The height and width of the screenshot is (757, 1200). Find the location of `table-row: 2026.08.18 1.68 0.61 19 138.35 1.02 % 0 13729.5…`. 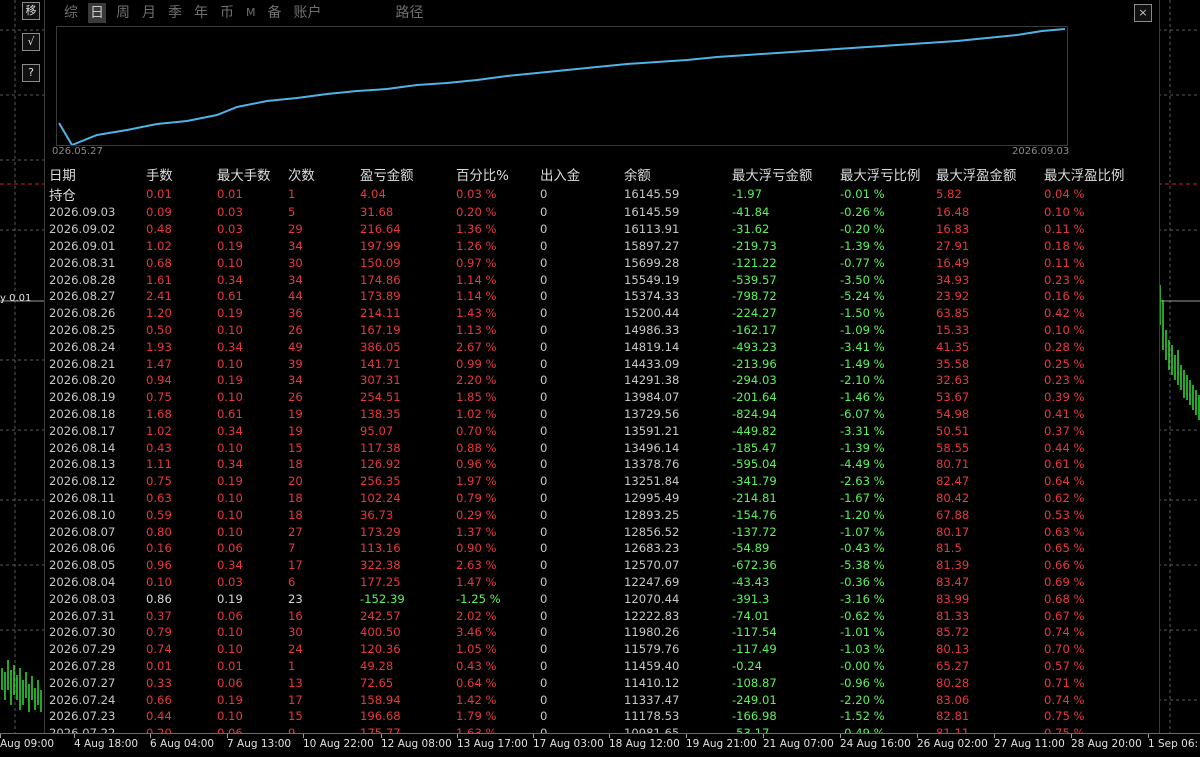

table-row: 2026.08.18 1.68 0.61 19 138.35 1.02 % 0 13729.5… is located at coordinates (591, 414).